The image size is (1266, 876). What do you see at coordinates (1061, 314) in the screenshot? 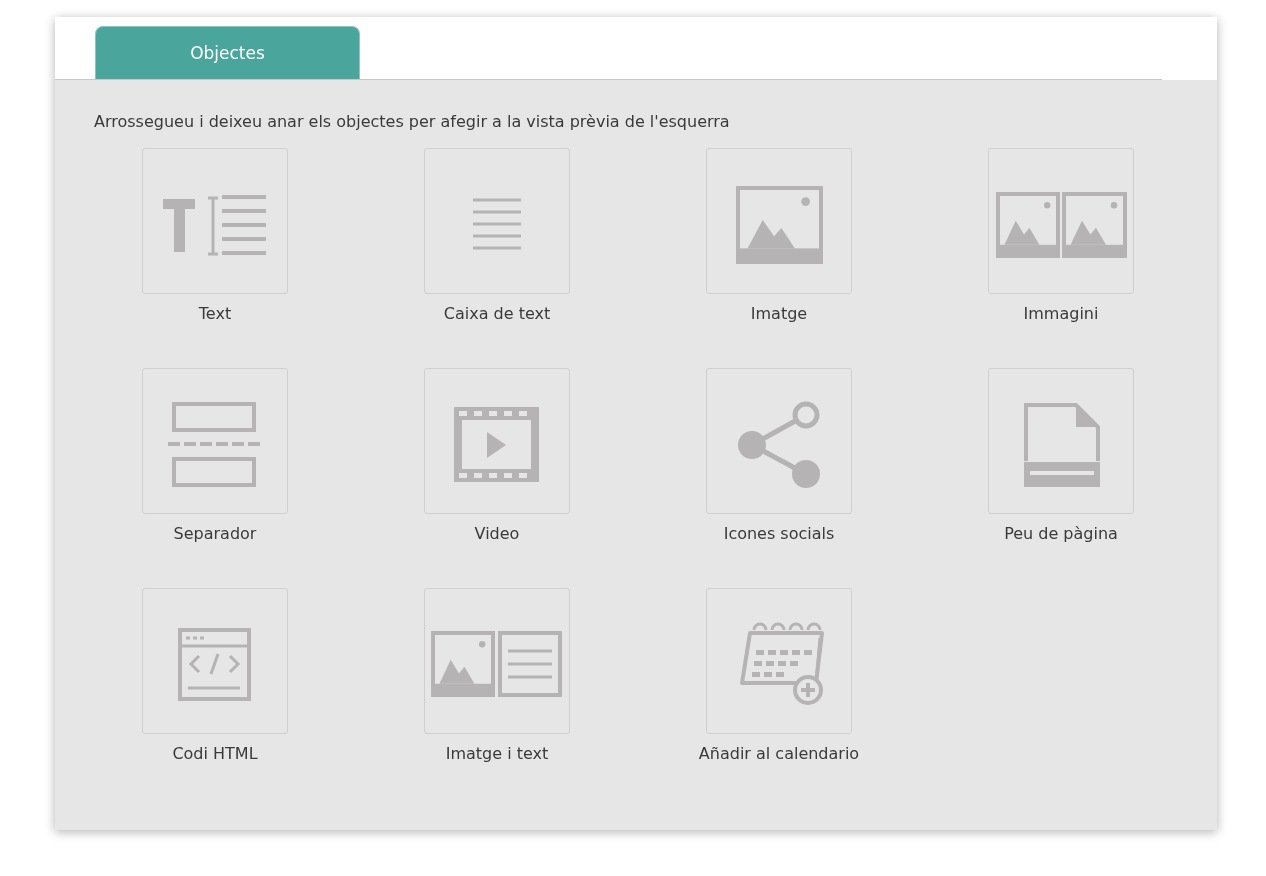
I see `object-label: Immagini` at bounding box center [1061, 314].